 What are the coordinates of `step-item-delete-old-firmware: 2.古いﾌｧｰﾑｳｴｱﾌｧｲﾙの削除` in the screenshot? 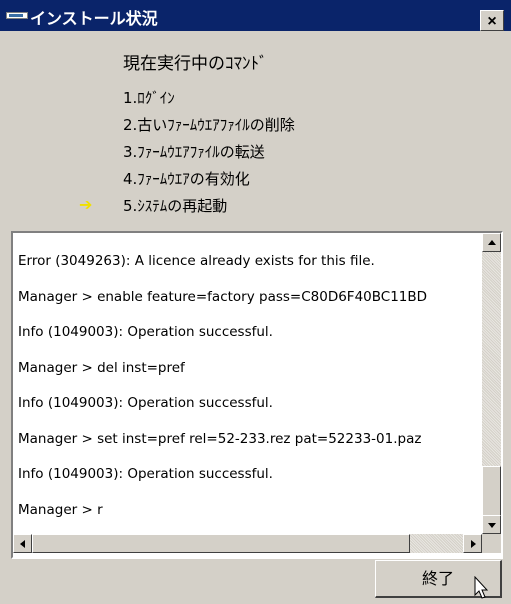 It's located at (209, 125).